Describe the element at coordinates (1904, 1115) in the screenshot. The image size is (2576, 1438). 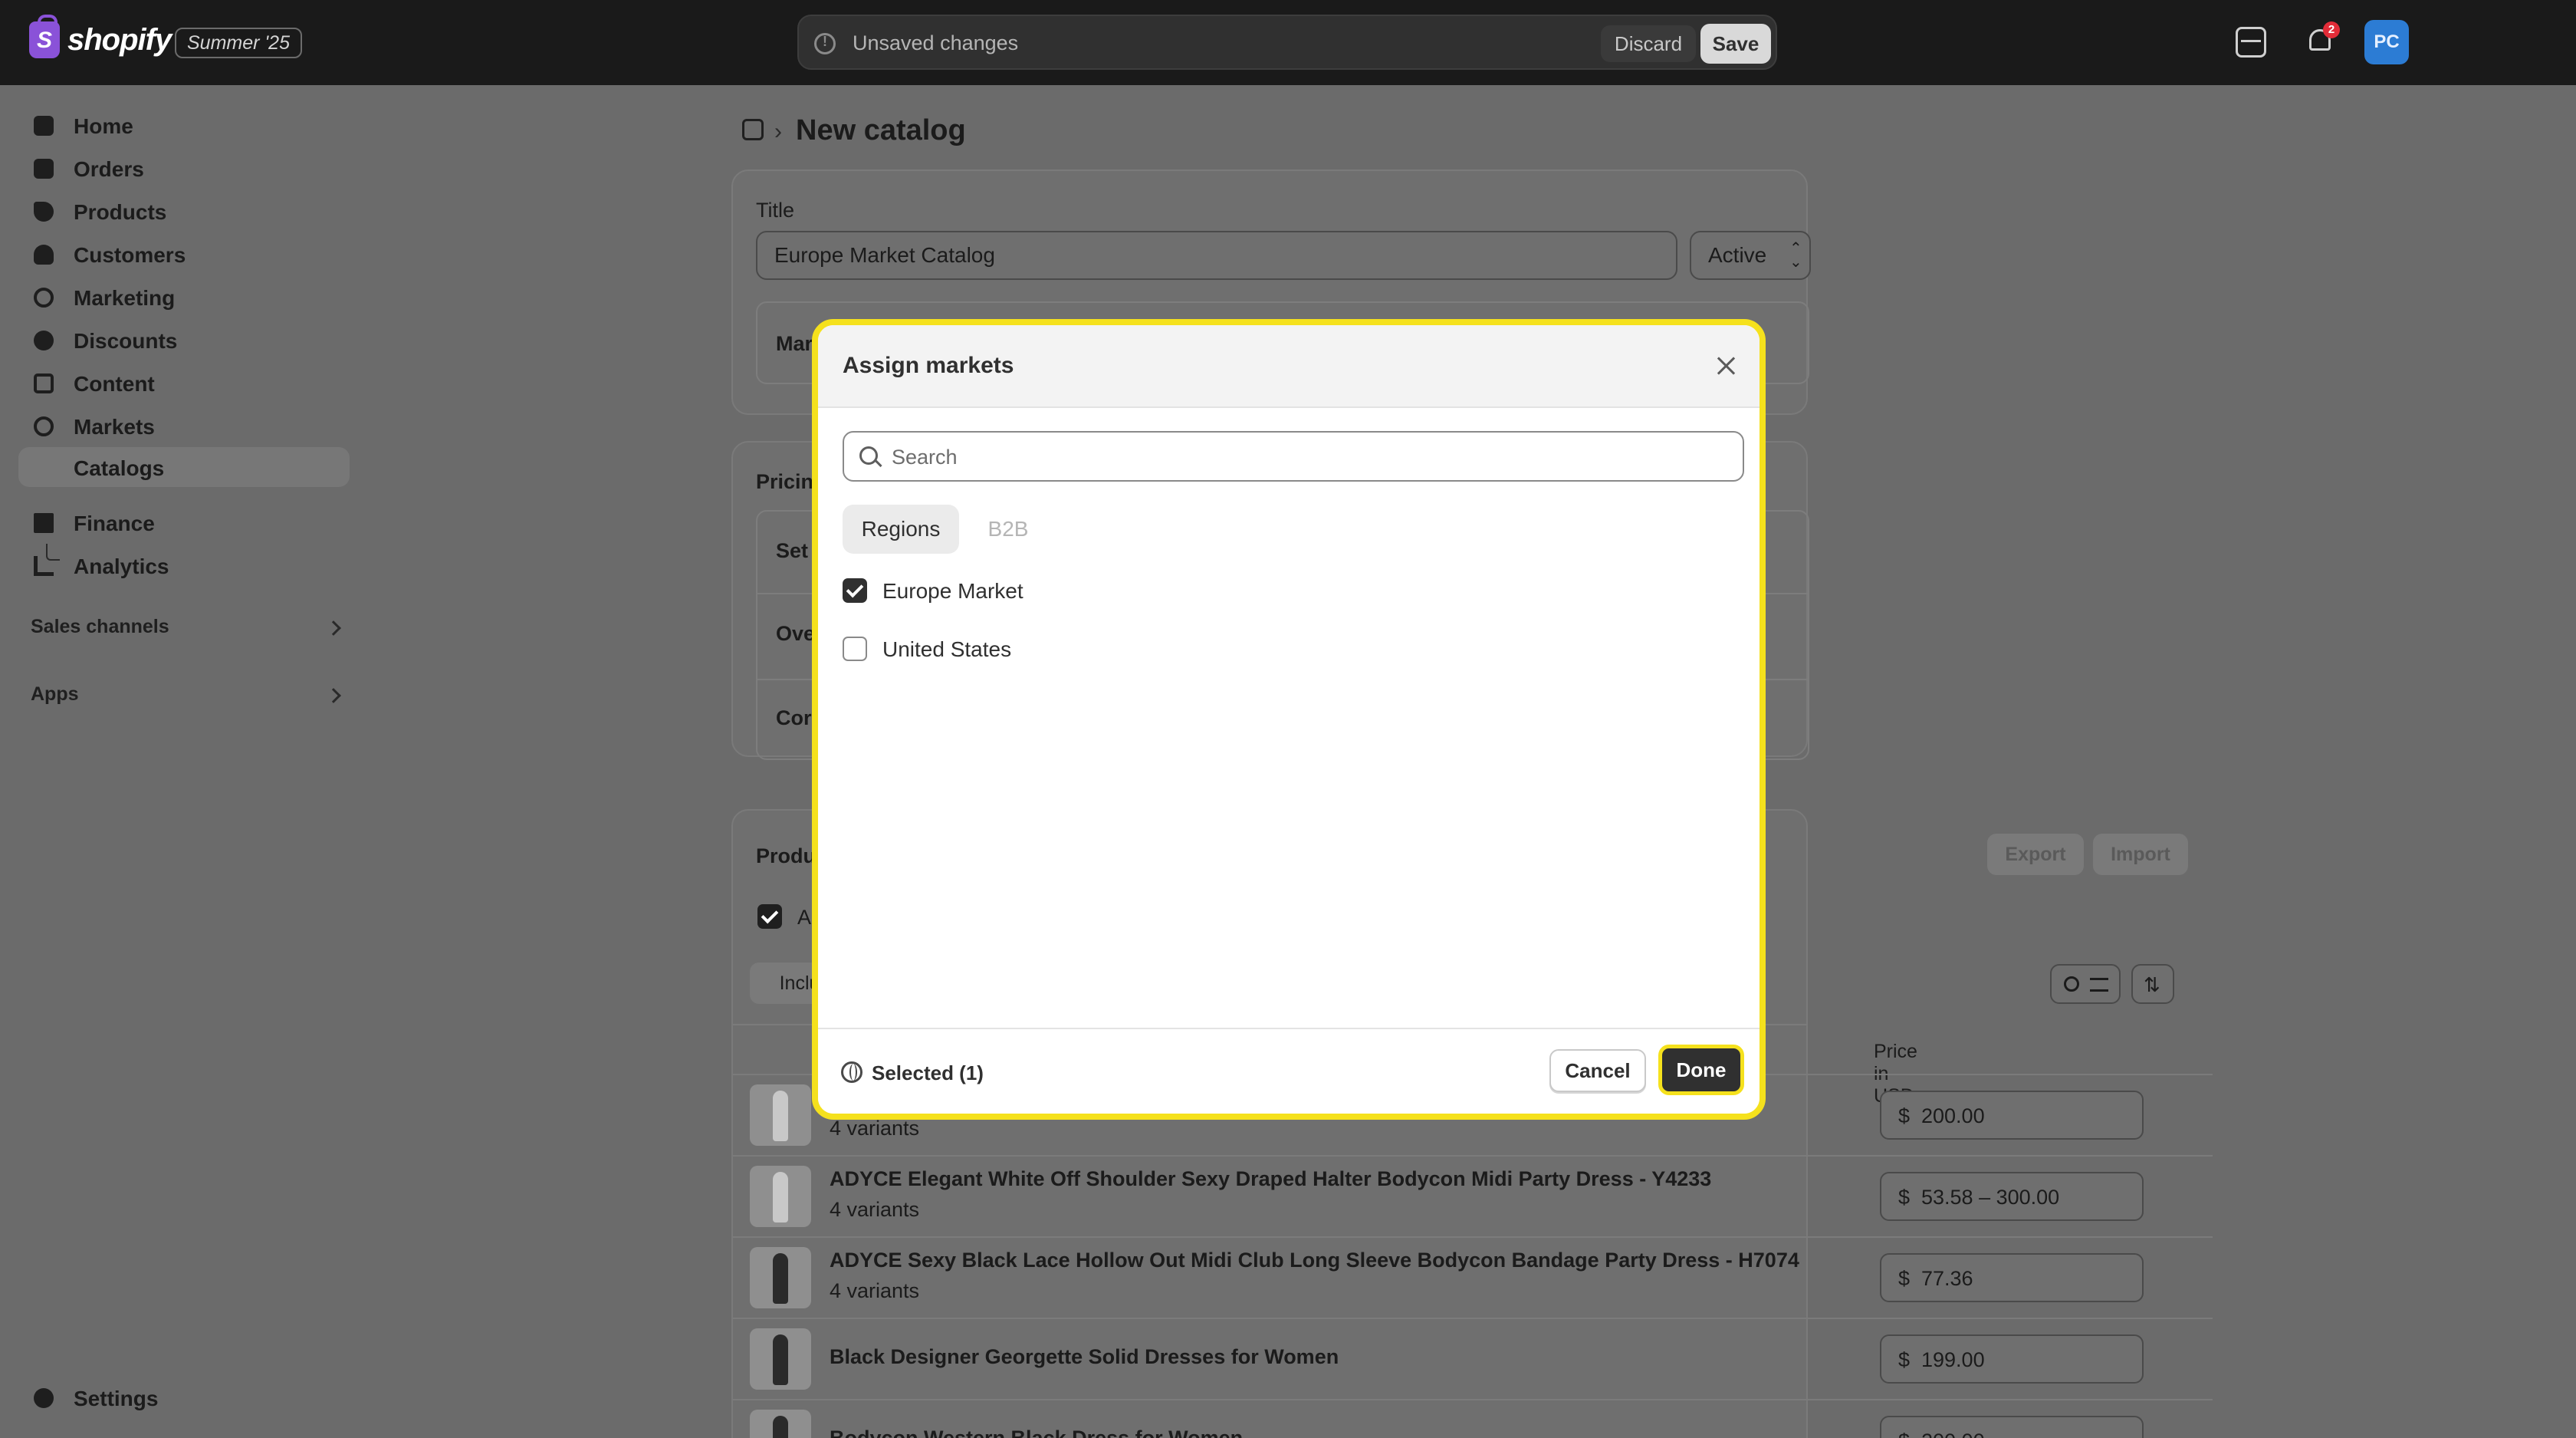
I see `currency-symbol: $` at that location.